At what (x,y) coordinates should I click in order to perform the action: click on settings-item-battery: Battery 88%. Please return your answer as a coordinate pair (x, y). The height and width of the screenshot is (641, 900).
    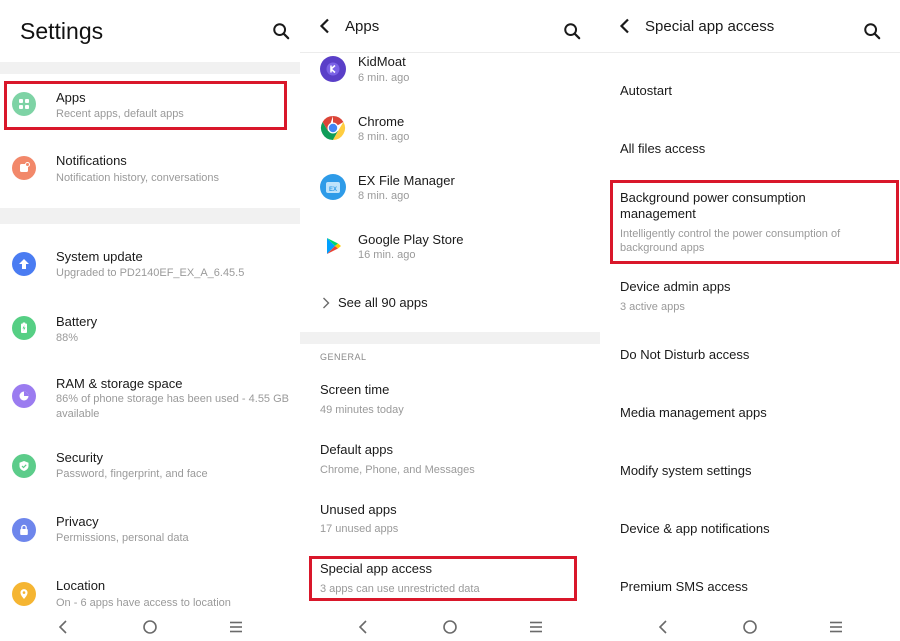
    Looking at the image, I should click on (150, 330).